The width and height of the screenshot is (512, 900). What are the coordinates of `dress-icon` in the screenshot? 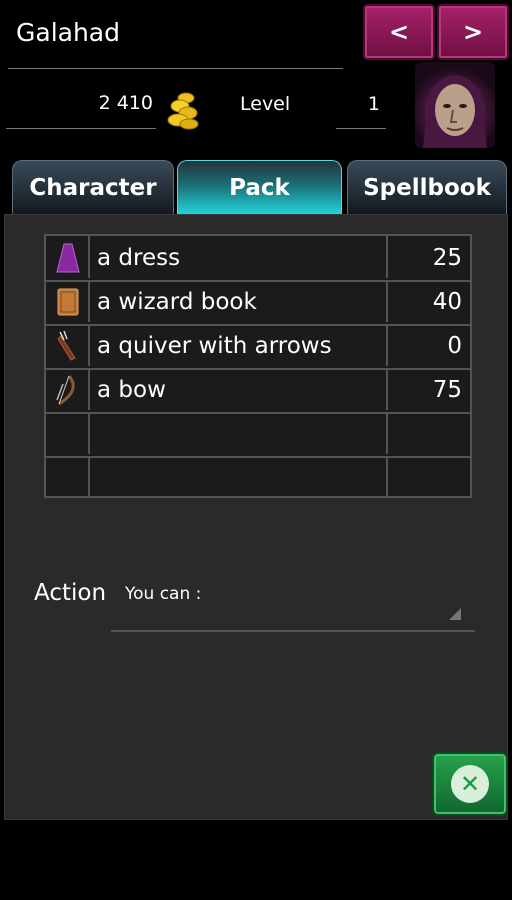 It's located at (68, 258).